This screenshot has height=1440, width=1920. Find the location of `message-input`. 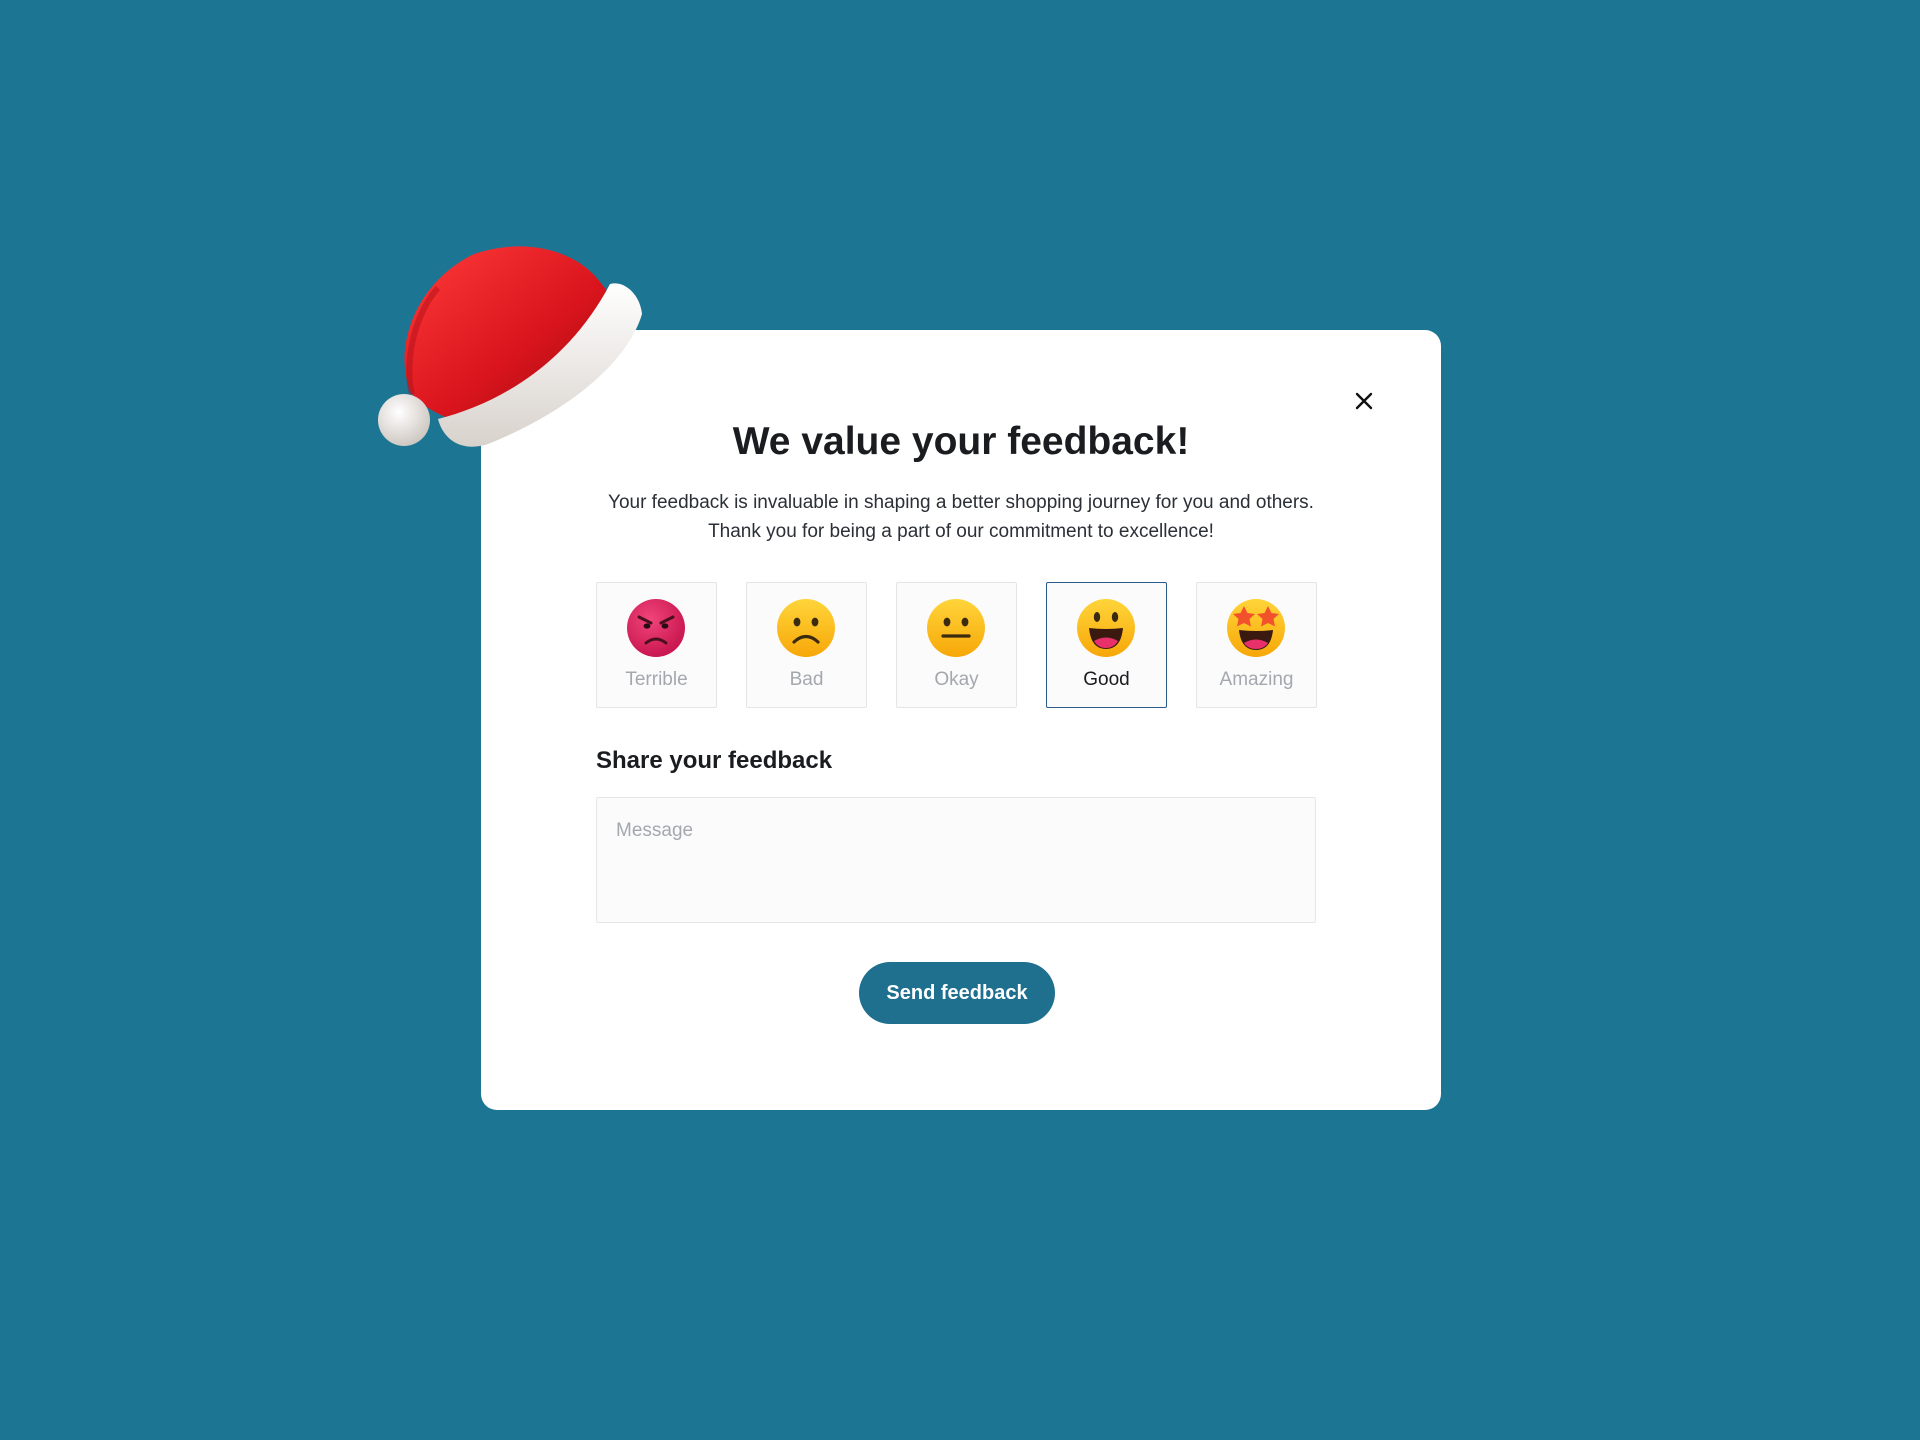

message-input is located at coordinates (956, 860).